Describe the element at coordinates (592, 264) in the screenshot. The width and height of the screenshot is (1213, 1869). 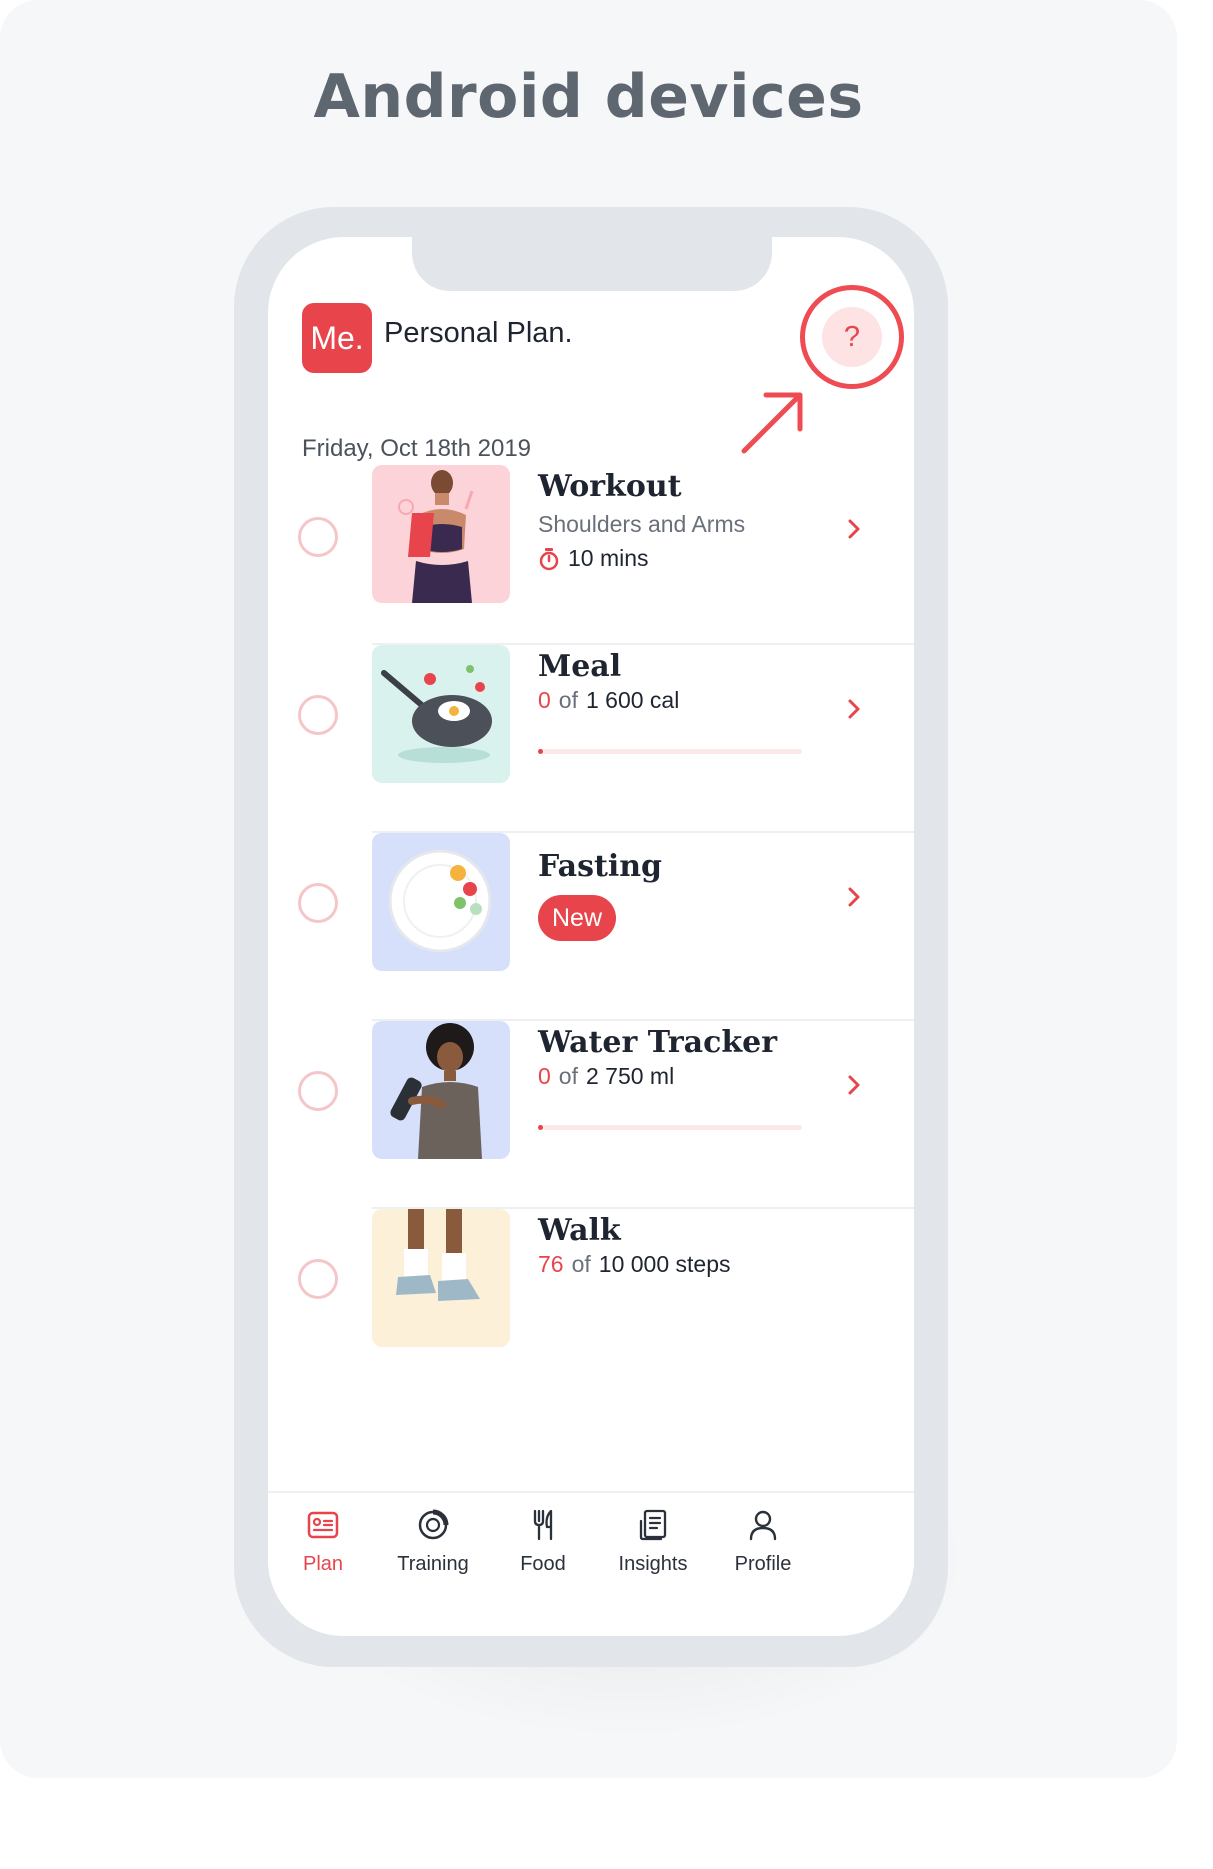
I see `phone-notch` at that location.